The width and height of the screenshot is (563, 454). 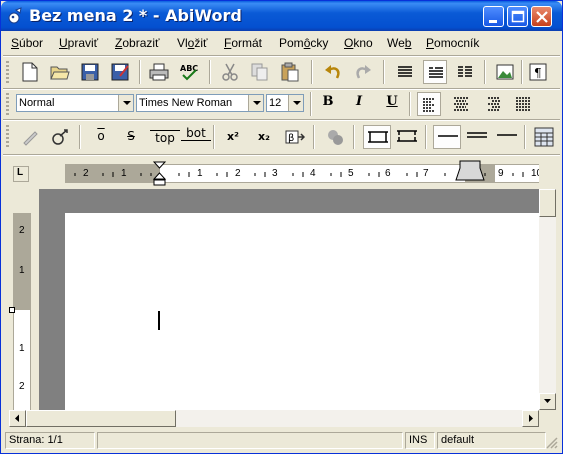 I want to click on hyperlink-button, so click(x=60, y=137).